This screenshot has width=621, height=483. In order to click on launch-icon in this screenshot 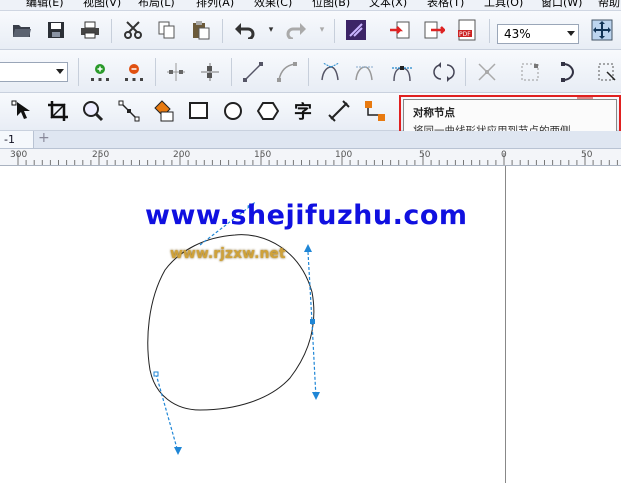, I will do `click(356, 30)`.